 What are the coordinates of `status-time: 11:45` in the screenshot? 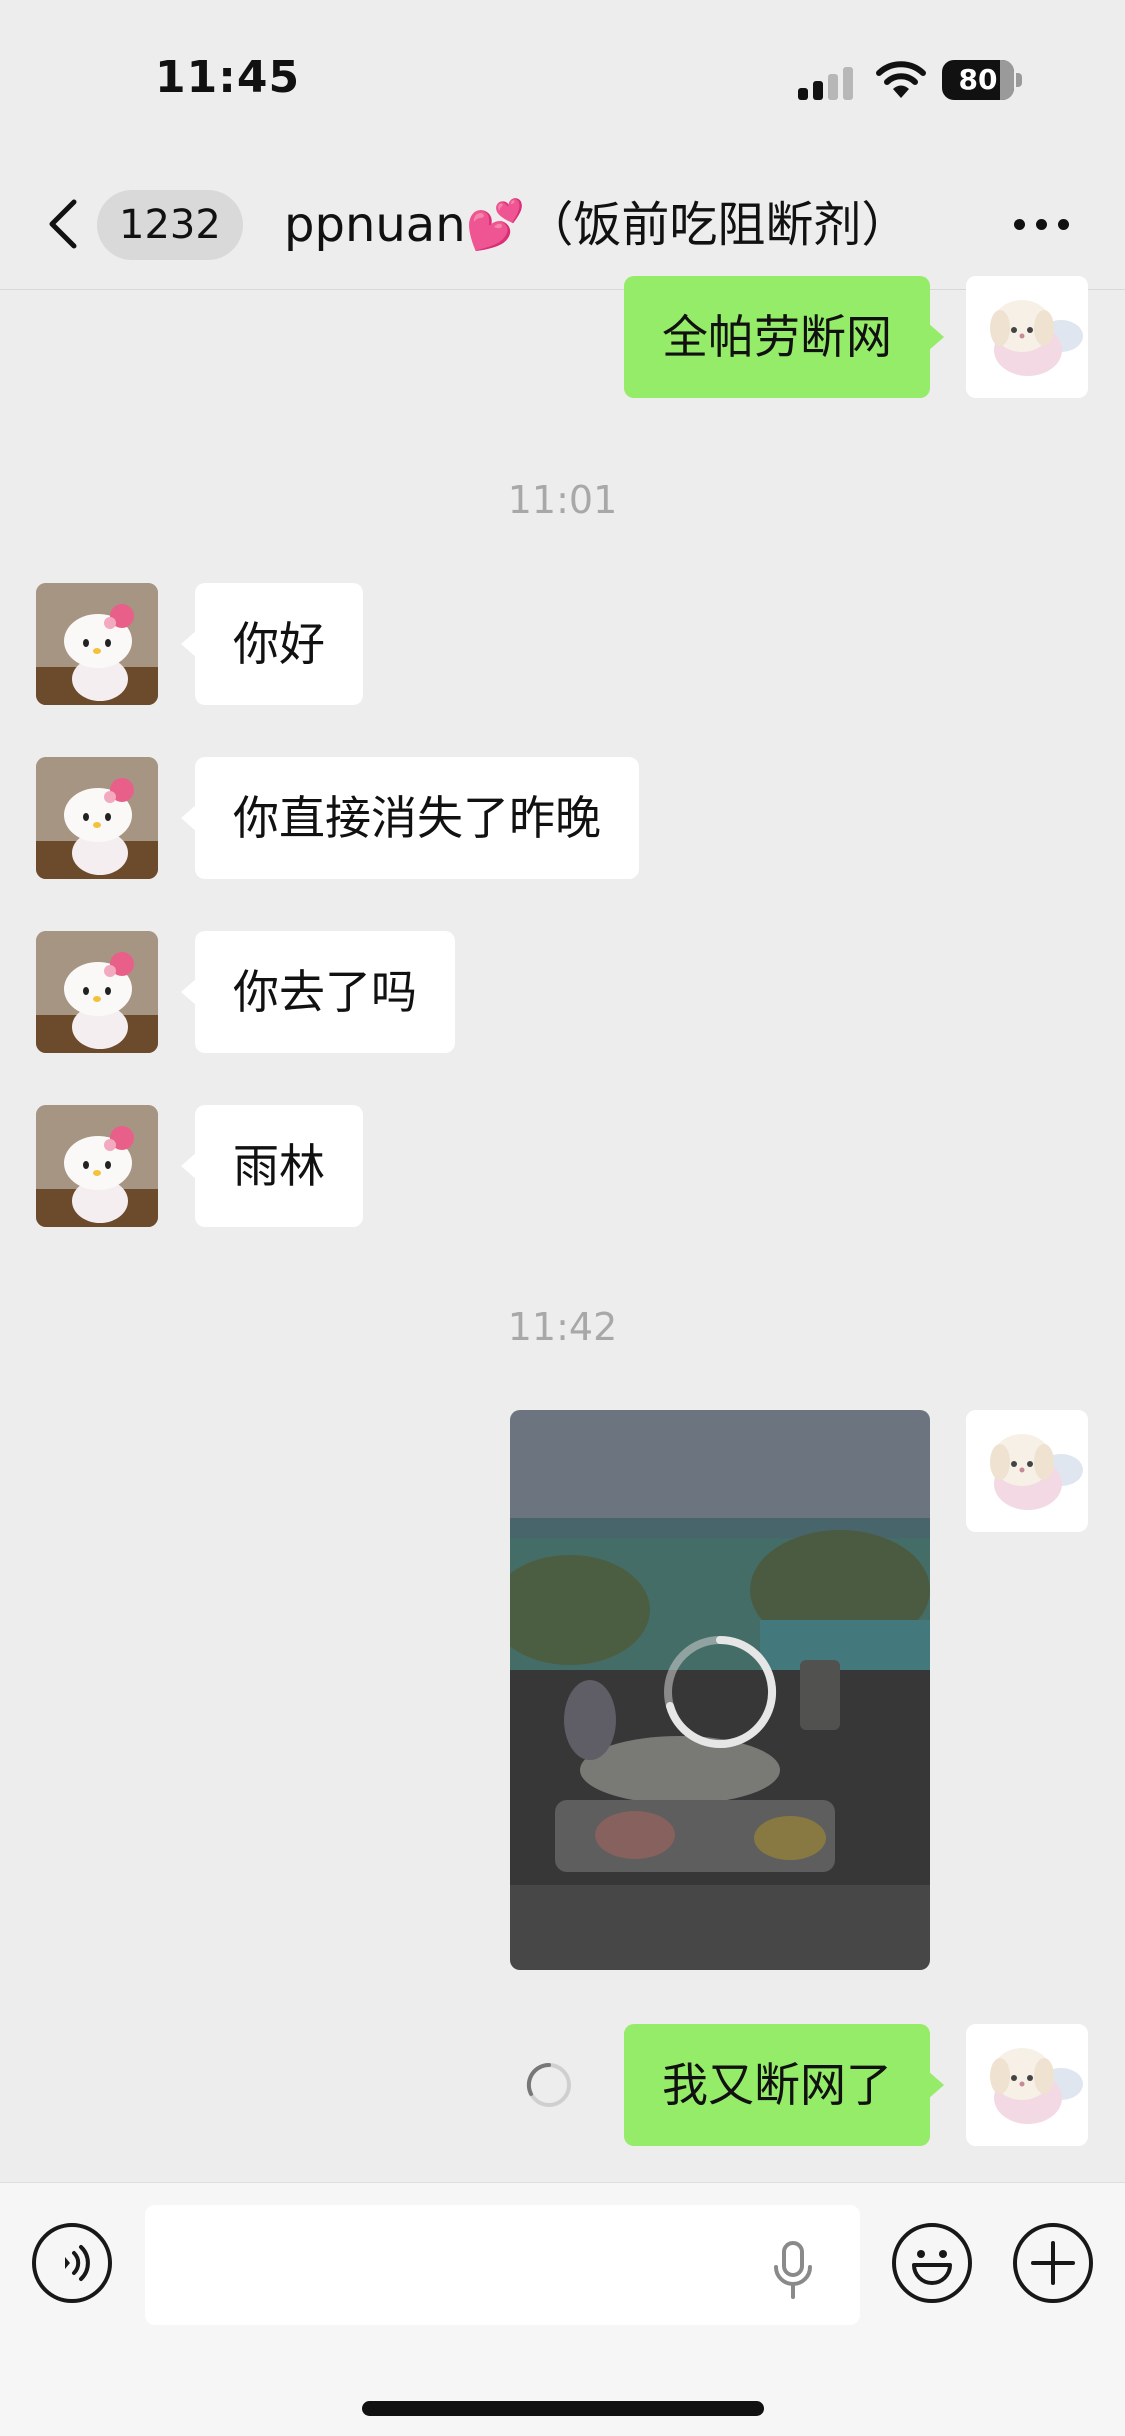 It's located at (228, 77).